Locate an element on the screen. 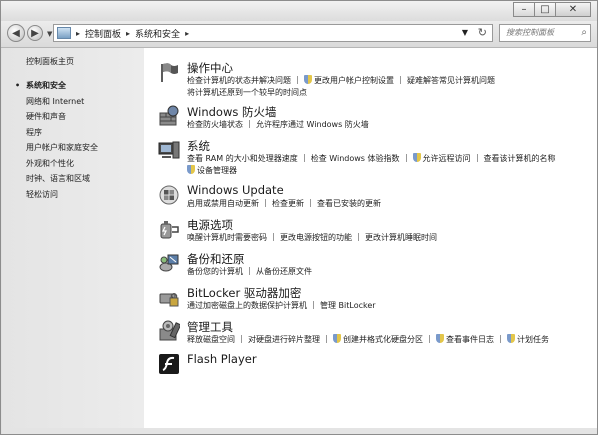 The image size is (598, 435). category-title-link: 电源选项 is located at coordinates (210, 225).